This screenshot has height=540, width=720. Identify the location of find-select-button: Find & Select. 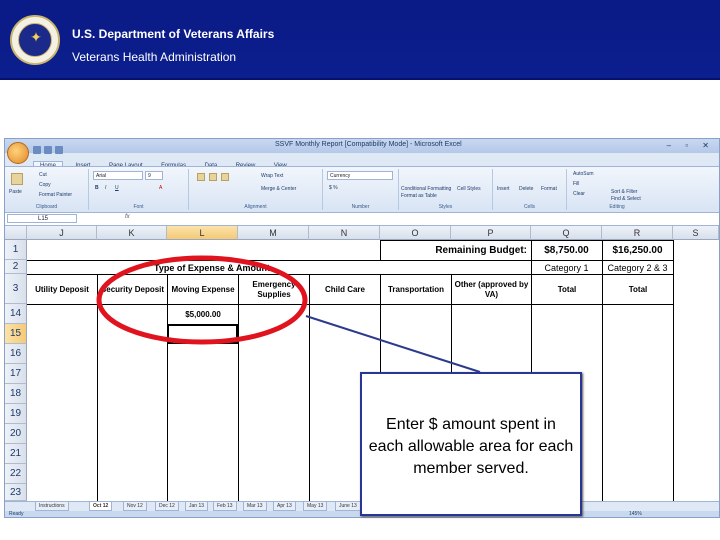
(626, 199).